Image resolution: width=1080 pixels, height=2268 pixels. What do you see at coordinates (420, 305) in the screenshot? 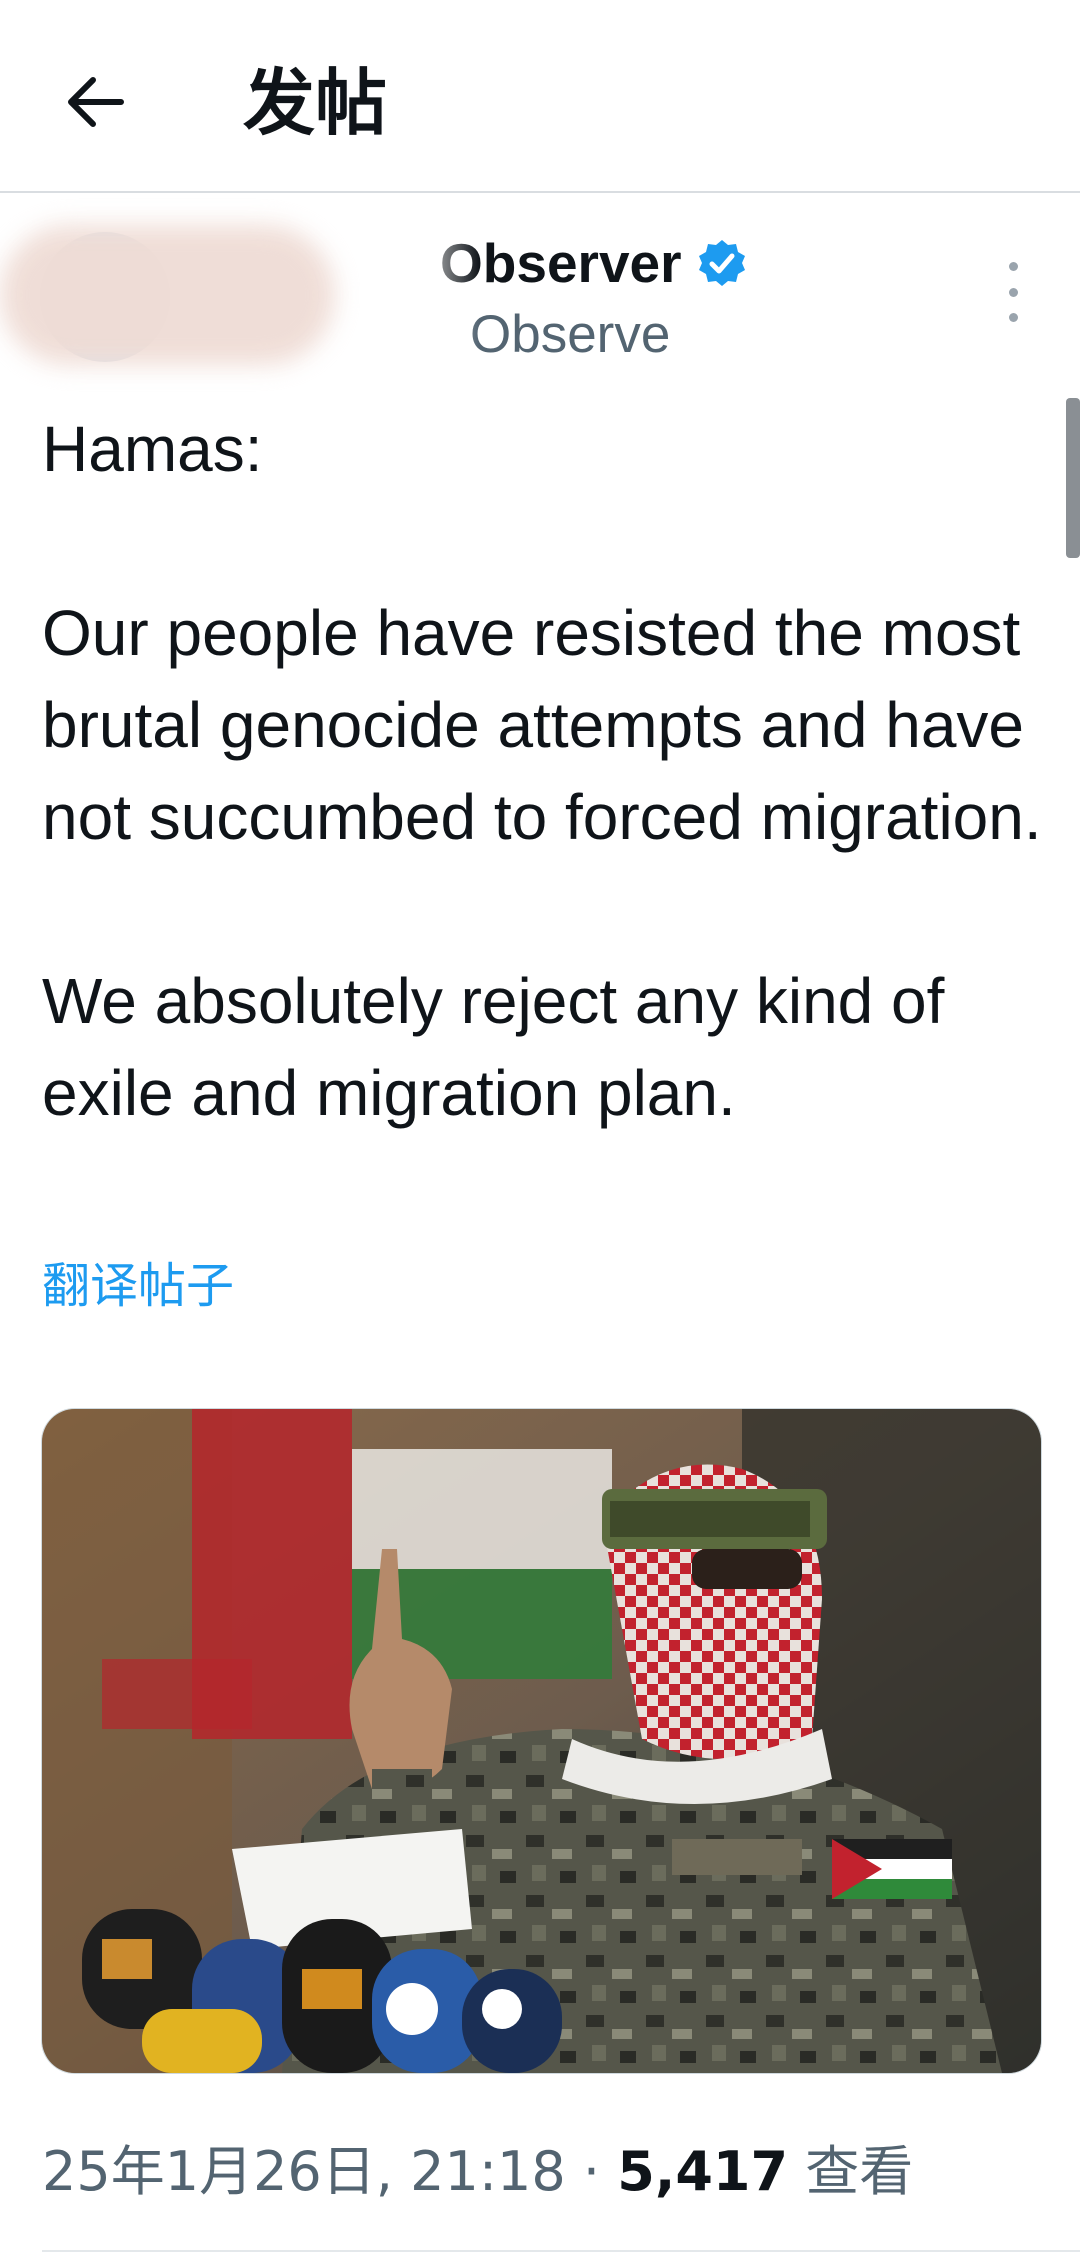
I see `redaction-fade` at bounding box center [420, 305].